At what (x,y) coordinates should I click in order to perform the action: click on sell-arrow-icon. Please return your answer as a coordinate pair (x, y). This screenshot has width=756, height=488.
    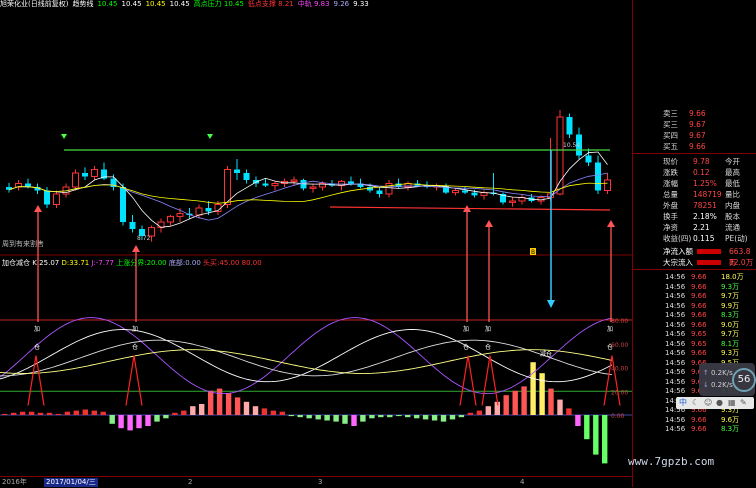
    Looking at the image, I should click on (551, 304).